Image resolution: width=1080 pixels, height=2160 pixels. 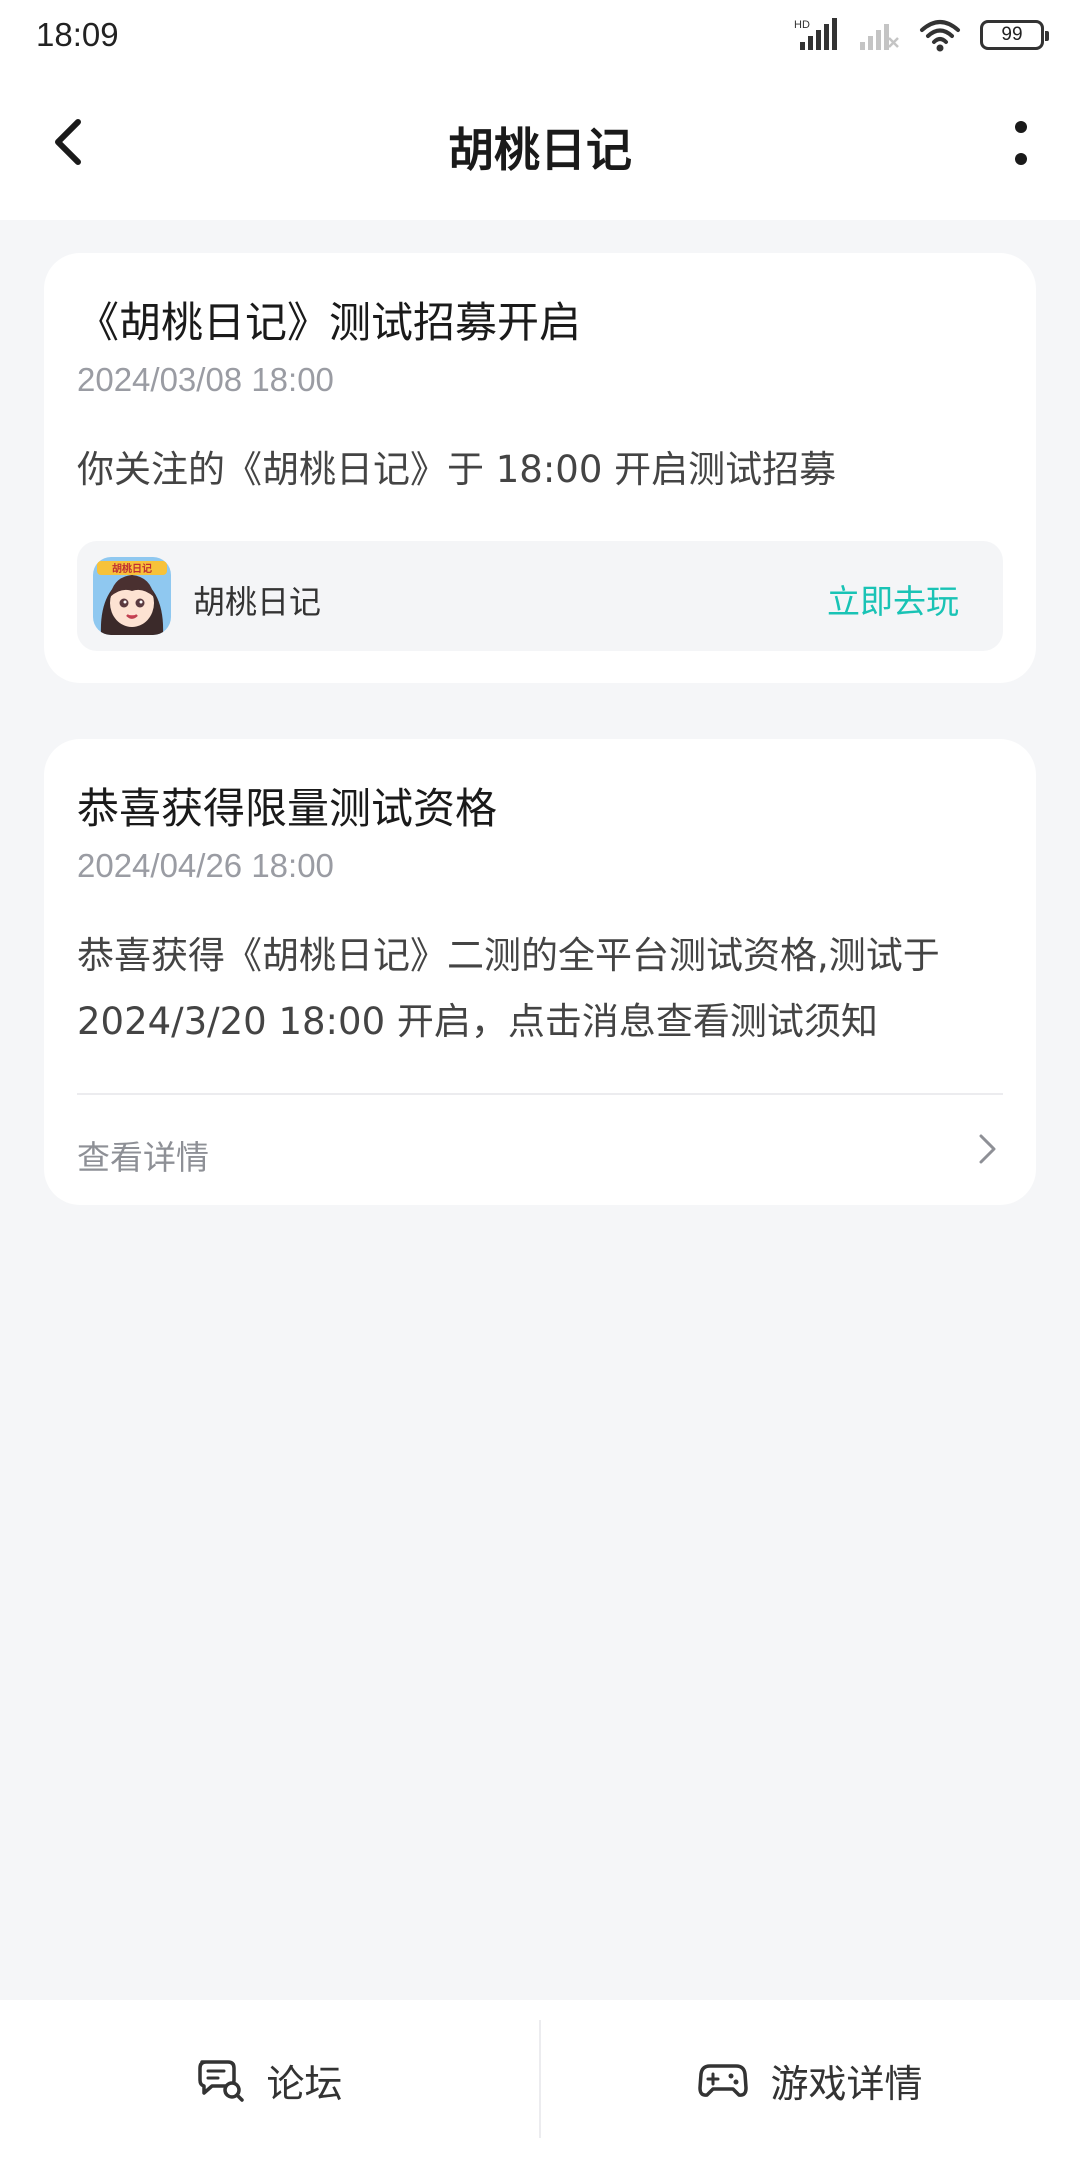 I want to click on game-entry: 胡桃日记 胡桃日记 立即去玩, so click(x=540, y=596).